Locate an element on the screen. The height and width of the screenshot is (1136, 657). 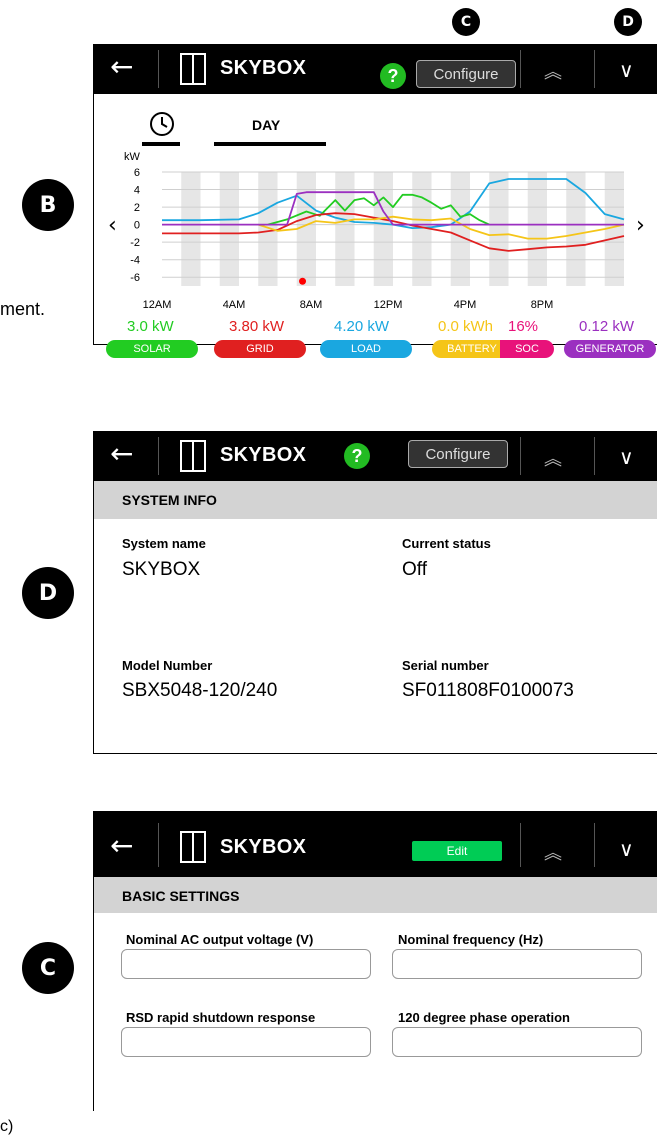
load-value: 4.20 kW is located at coordinates (362, 326).